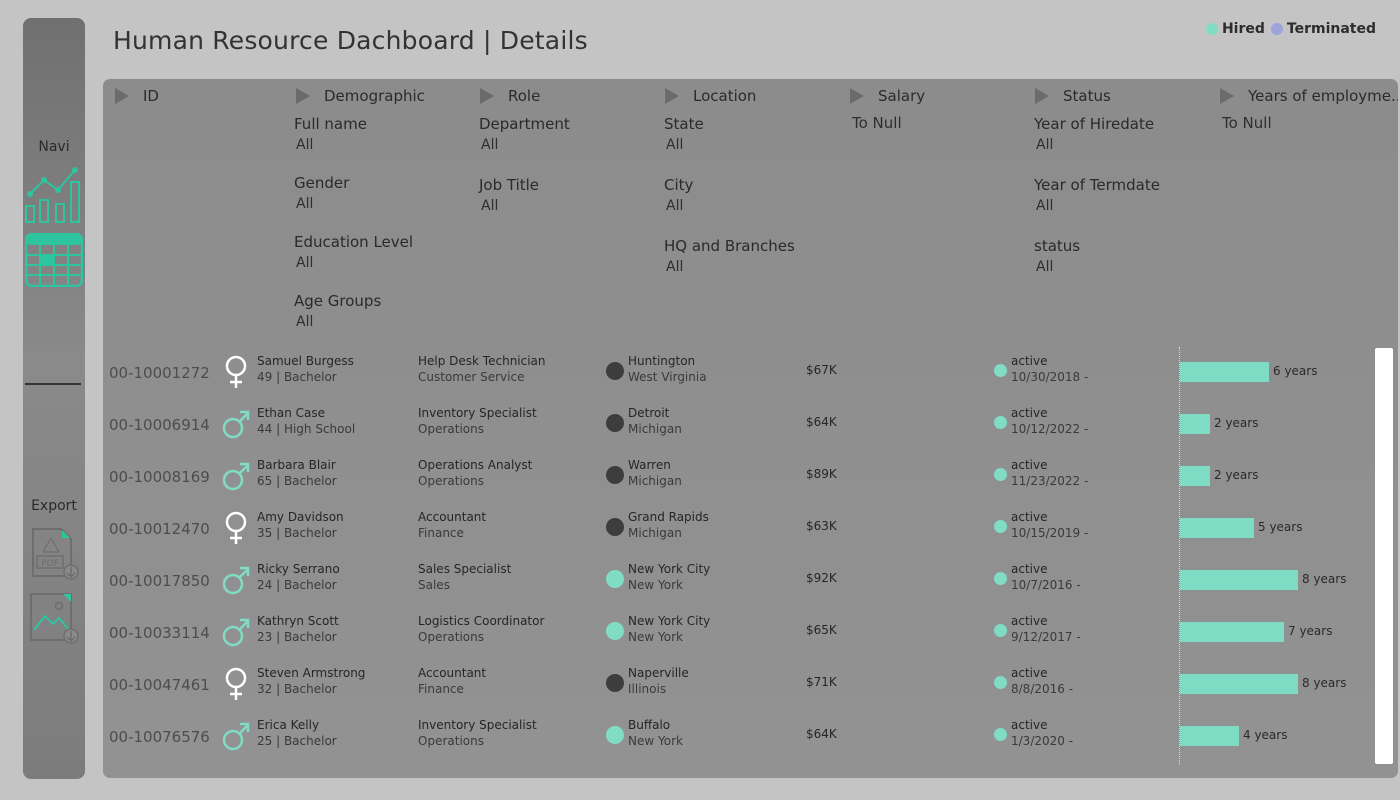 The height and width of the screenshot is (800, 1400). I want to click on department: Finance, so click(441, 689).